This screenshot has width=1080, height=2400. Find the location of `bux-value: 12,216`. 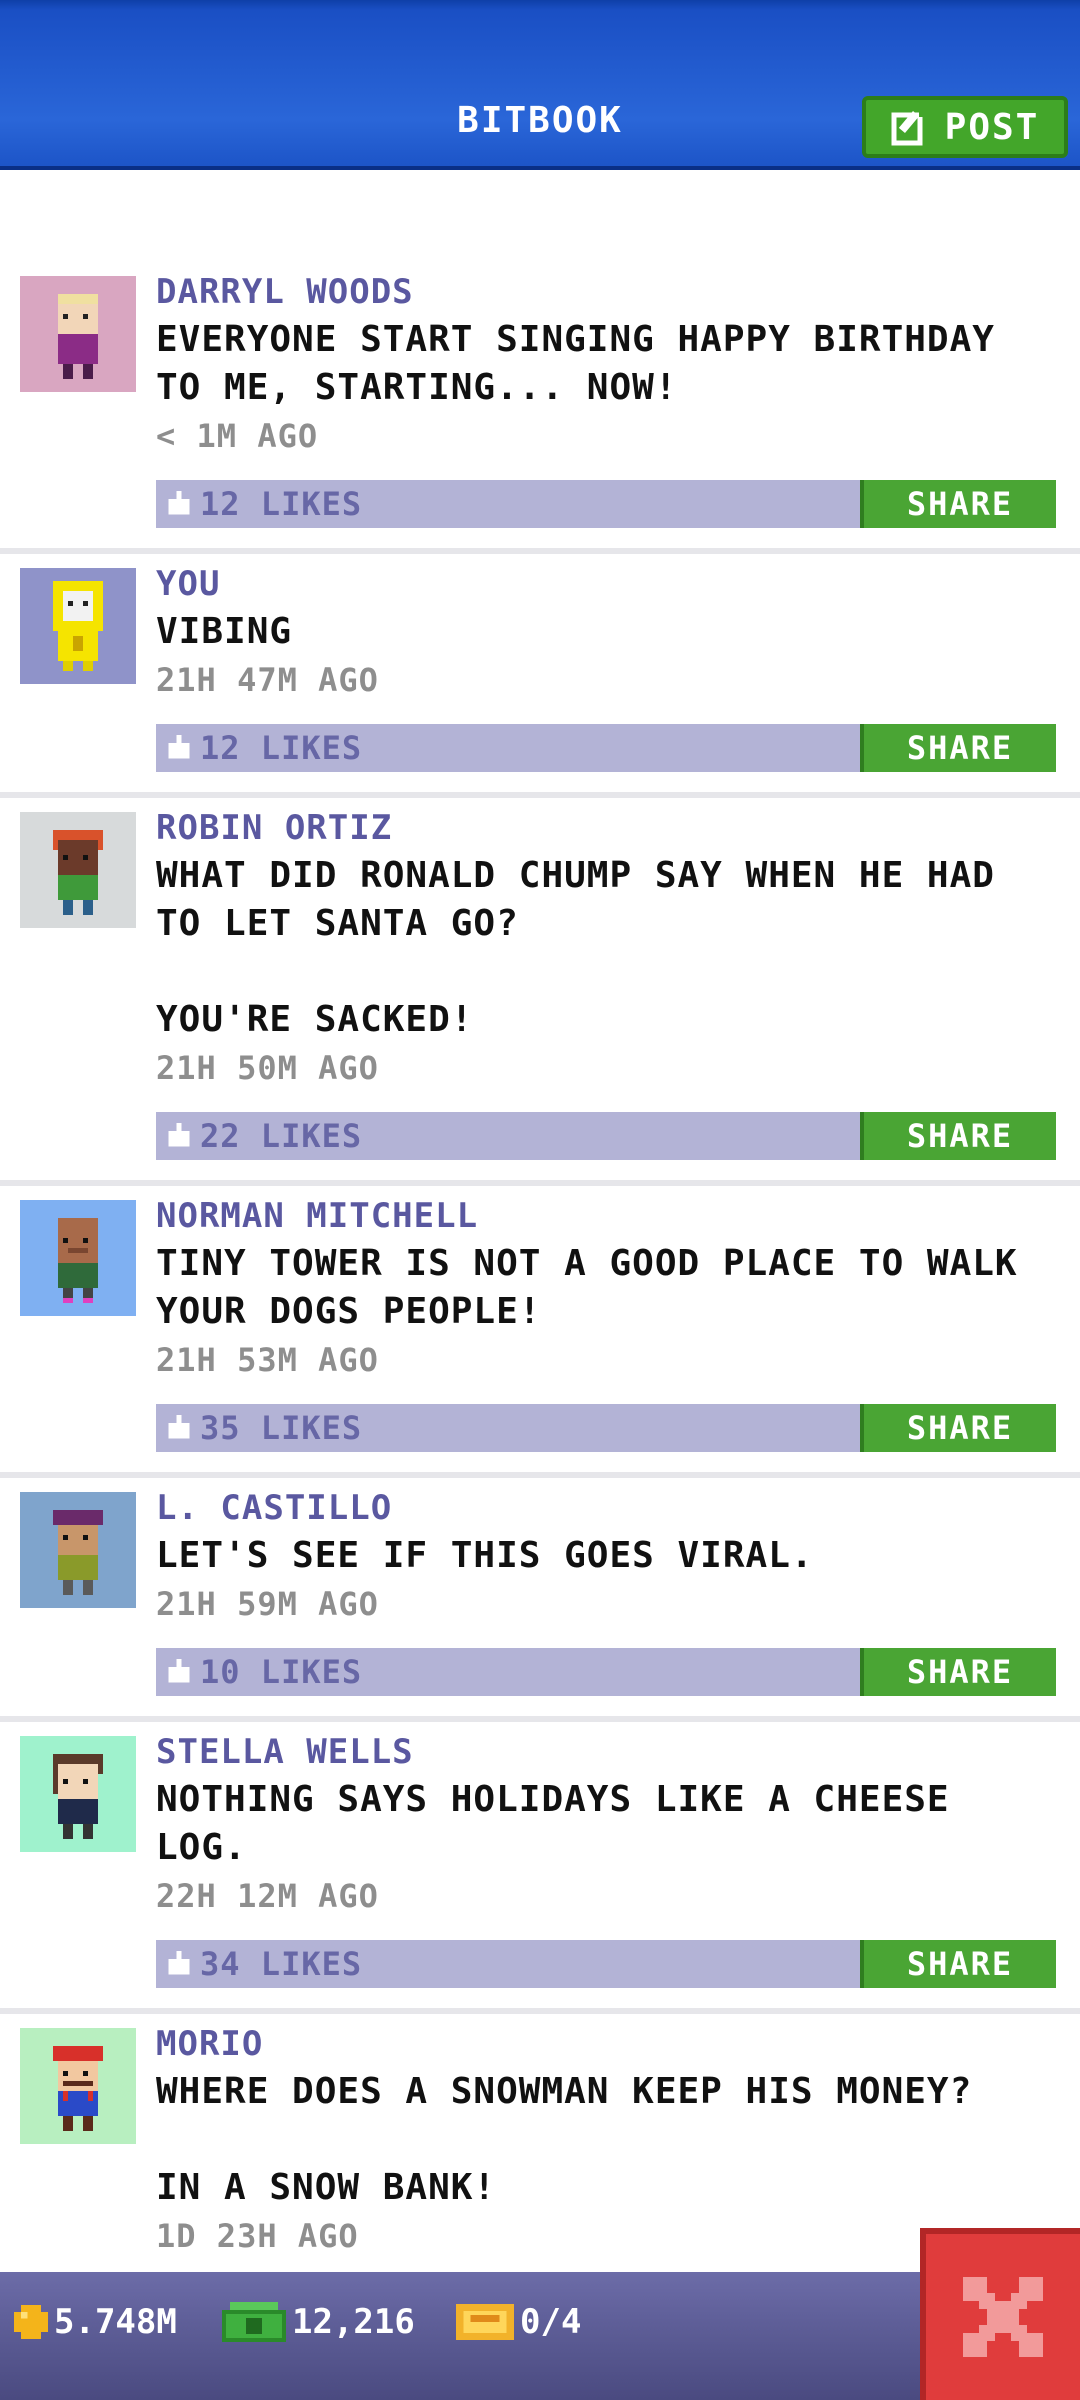

bux-value: 12,216 is located at coordinates (353, 2322).